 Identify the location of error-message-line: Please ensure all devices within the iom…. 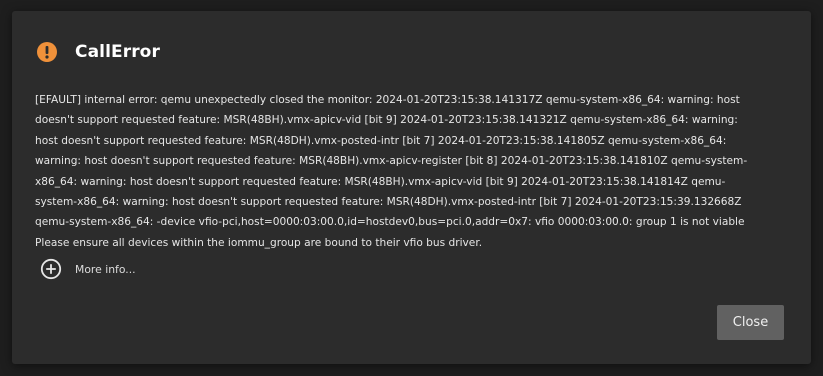
(259, 242).